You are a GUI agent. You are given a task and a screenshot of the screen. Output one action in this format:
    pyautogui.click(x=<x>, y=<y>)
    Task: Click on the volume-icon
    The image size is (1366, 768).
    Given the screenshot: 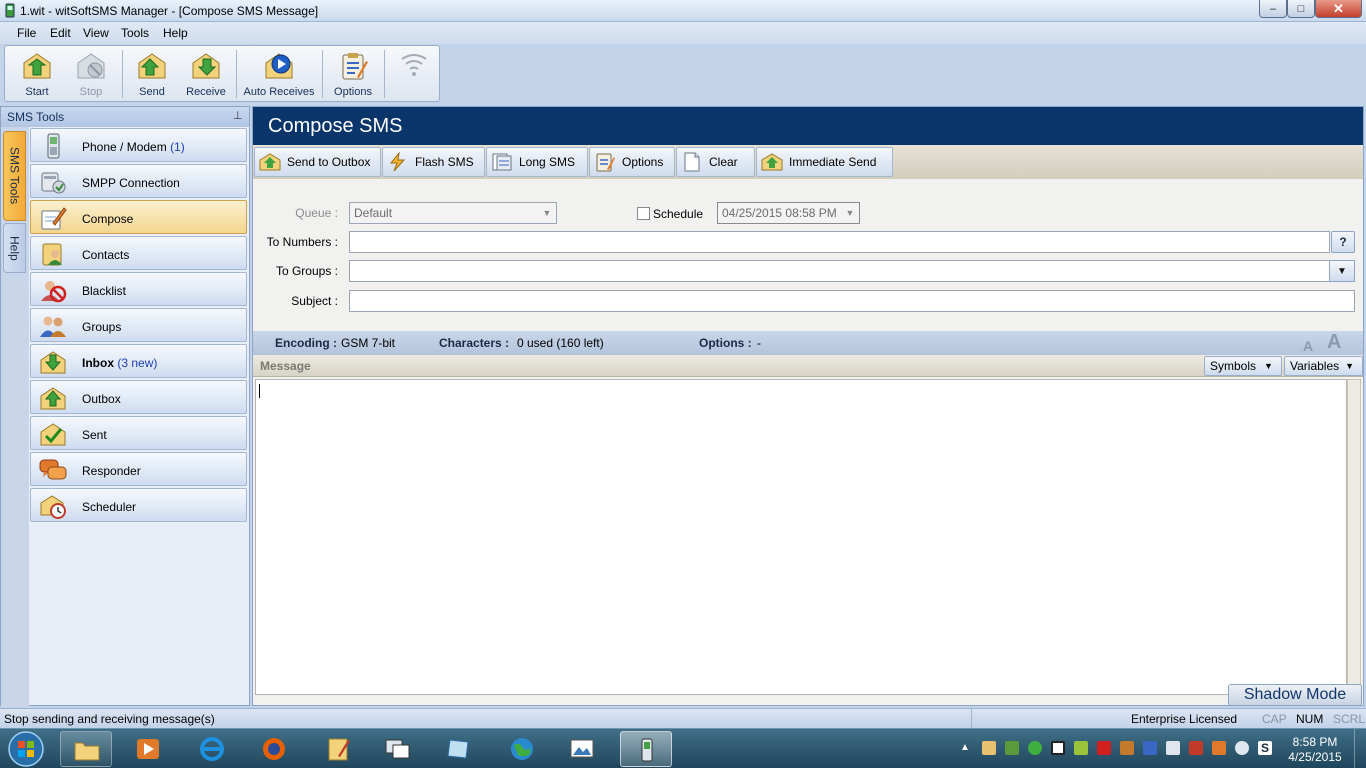 What is the action you would take?
    pyautogui.click(x=1242, y=748)
    